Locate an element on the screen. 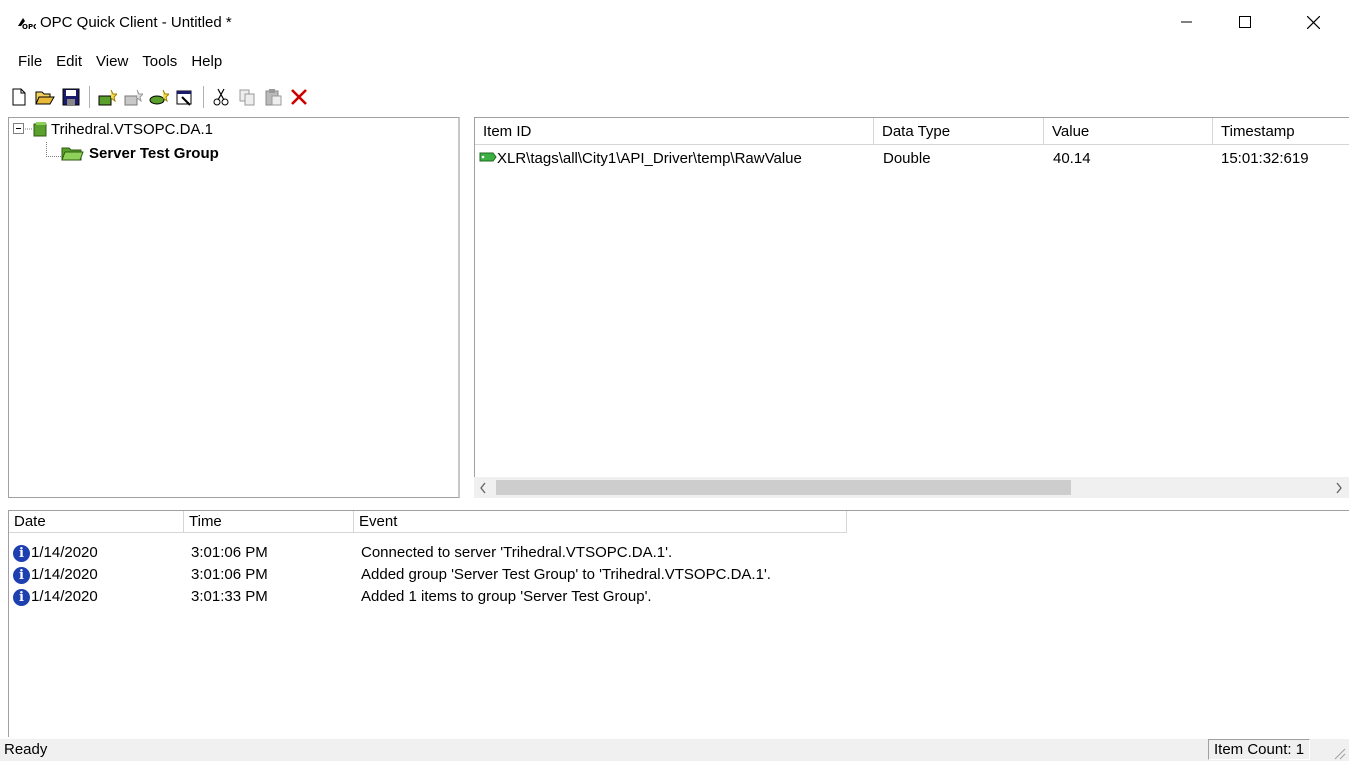  tree-node-server: Trihedral.VTSOPC.DA.1 is located at coordinates (113, 129).